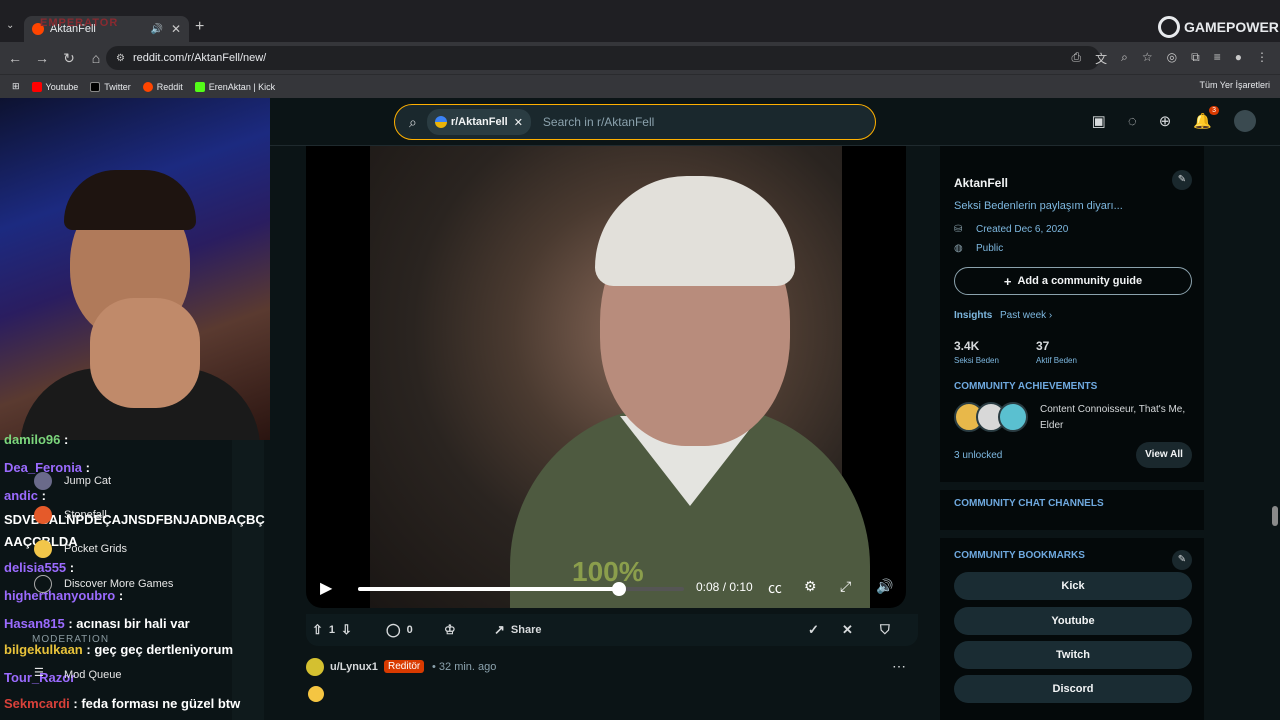 The width and height of the screenshot is (1280, 720). I want to click on chat-icon: ◌, so click(1132, 121).